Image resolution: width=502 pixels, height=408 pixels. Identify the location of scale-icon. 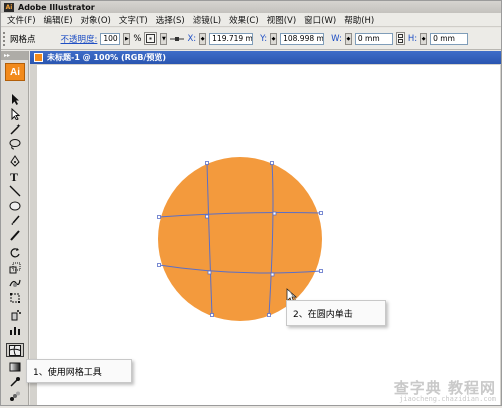
(15, 268).